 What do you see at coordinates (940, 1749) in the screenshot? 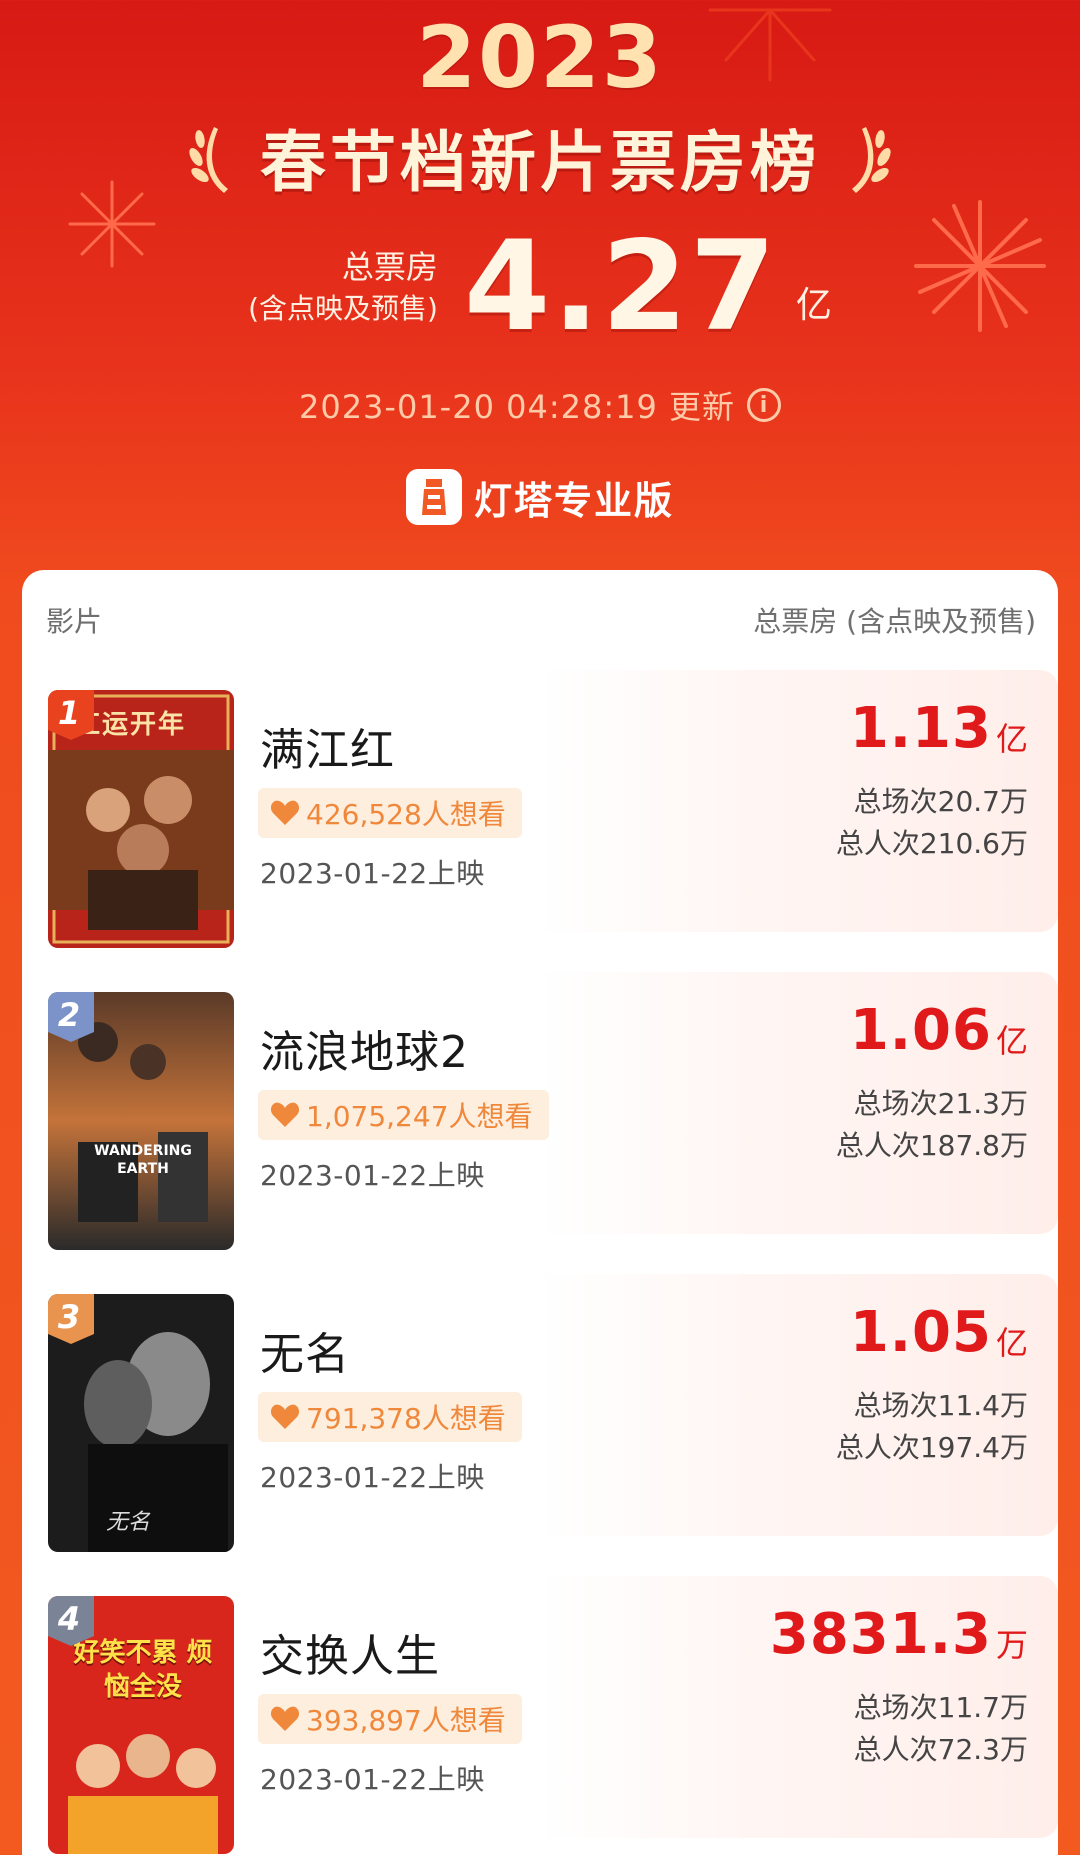
I see `total-viewers: 总人次72.3万` at bounding box center [940, 1749].